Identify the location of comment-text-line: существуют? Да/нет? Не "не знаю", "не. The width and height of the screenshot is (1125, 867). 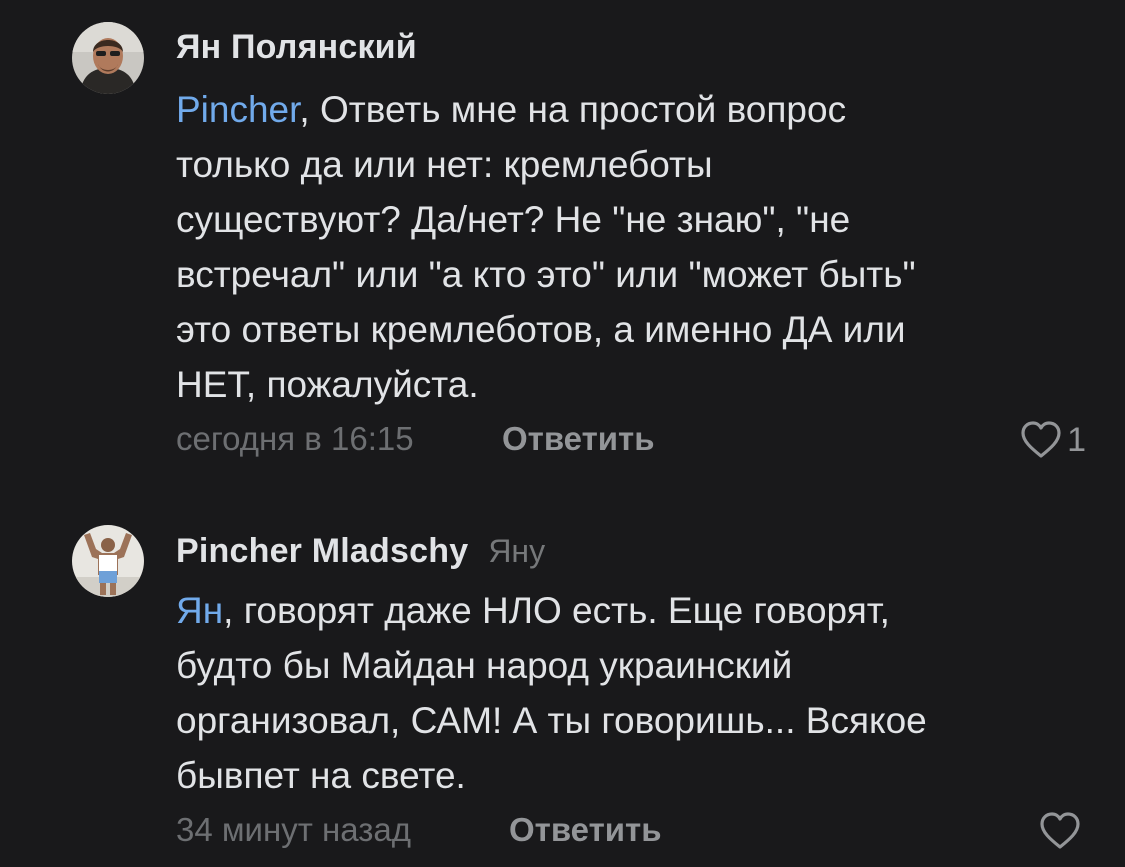
(513, 219).